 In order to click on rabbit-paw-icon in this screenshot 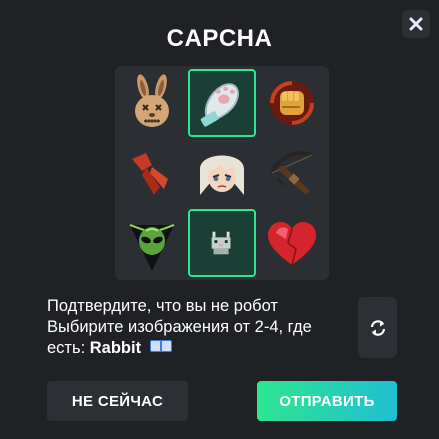, I will do `click(219, 105)`.